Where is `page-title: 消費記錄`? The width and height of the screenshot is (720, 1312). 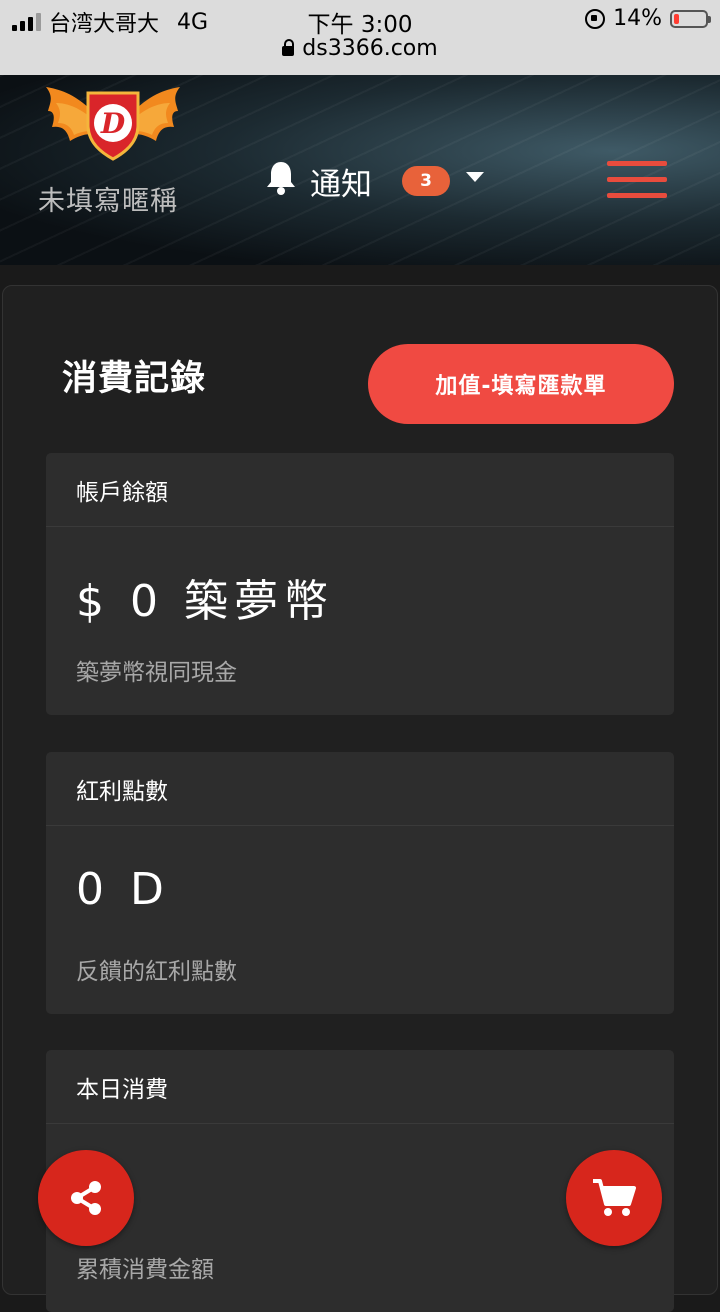 page-title: 消費記錄 is located at coordinates (134, 379).